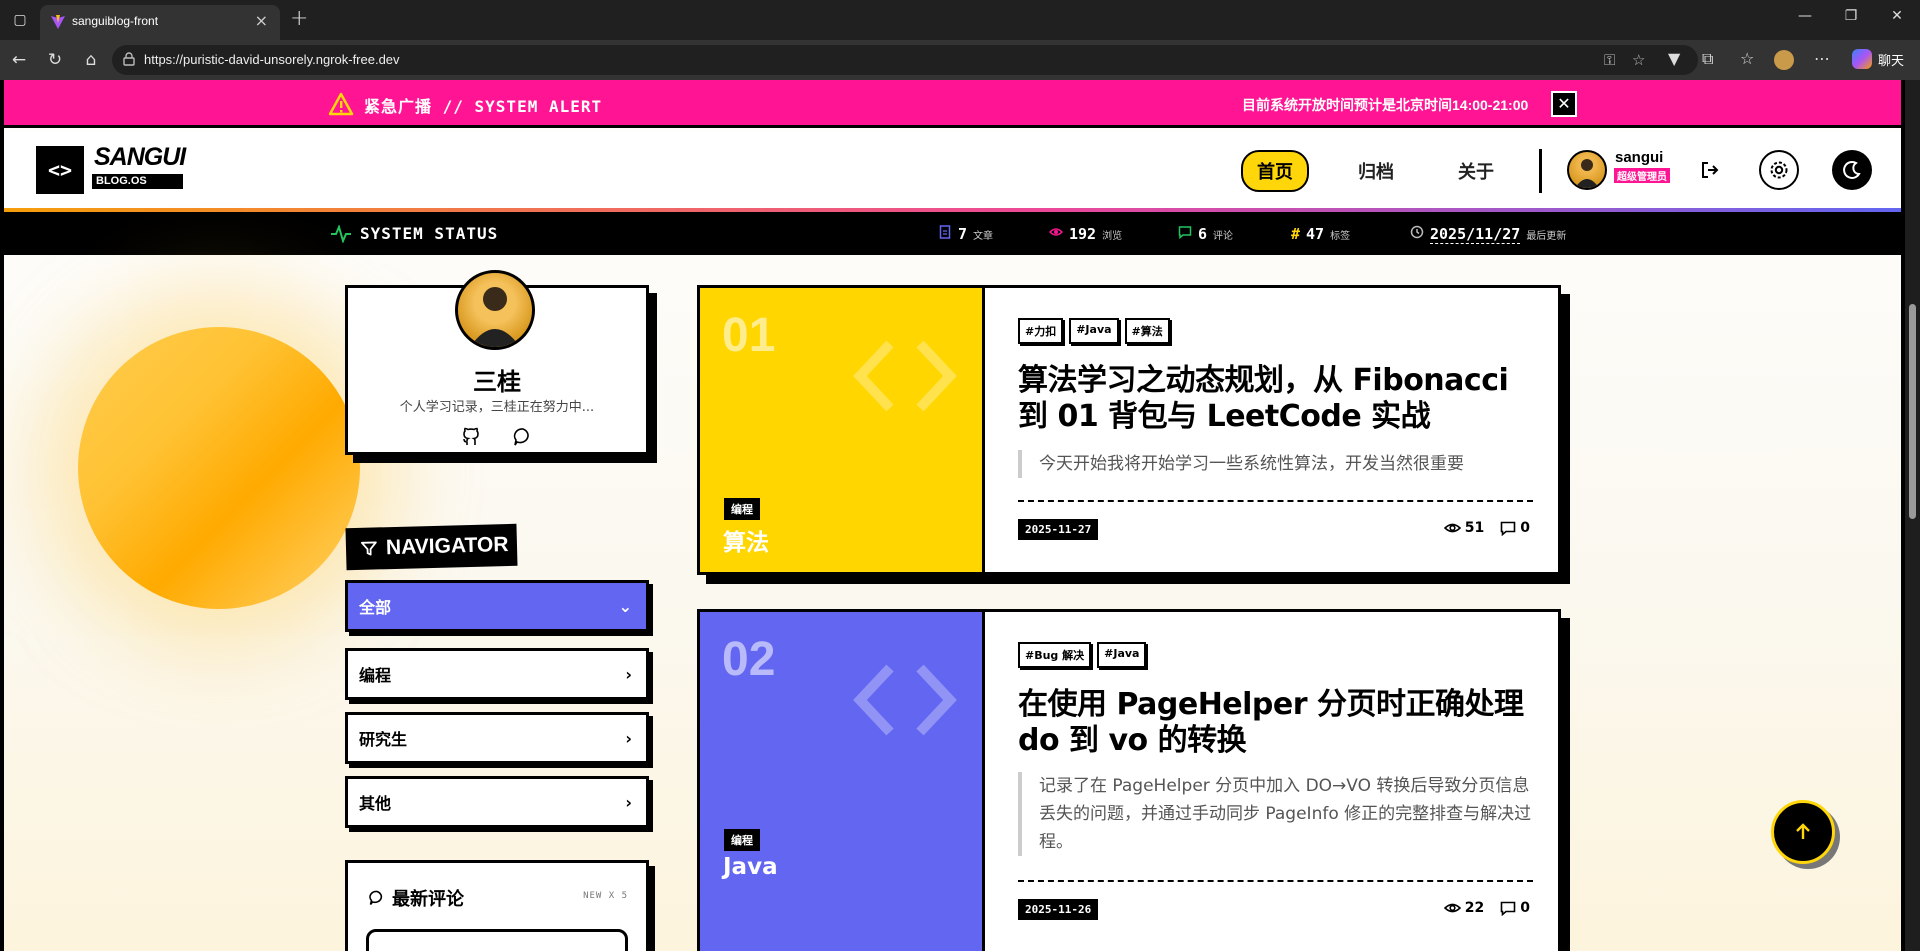 This screenshot has width=1920, height=951. What do you see at coordinates (1476, 171) in the screenshot?
I see `nav-about: 关于` at bounding box center [1476, 171].